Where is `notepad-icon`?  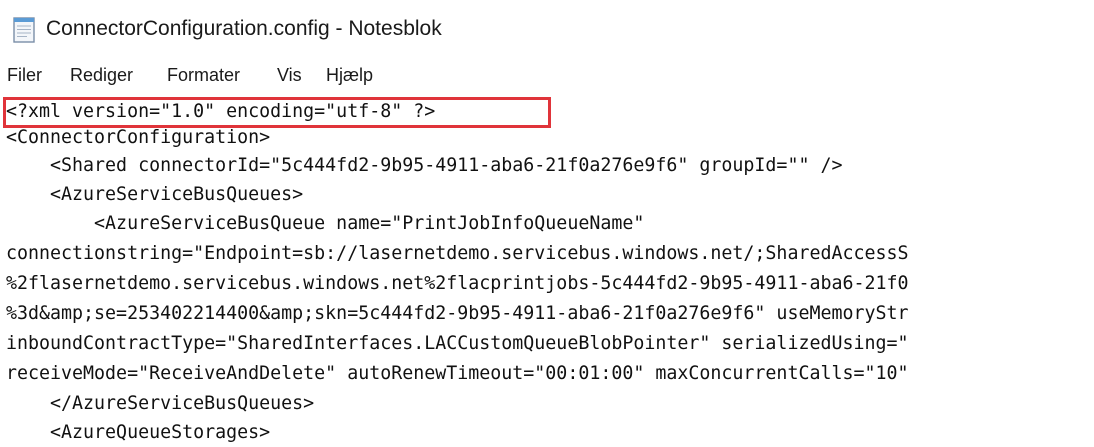 notepad-icon is located at coordinates (24, 30).